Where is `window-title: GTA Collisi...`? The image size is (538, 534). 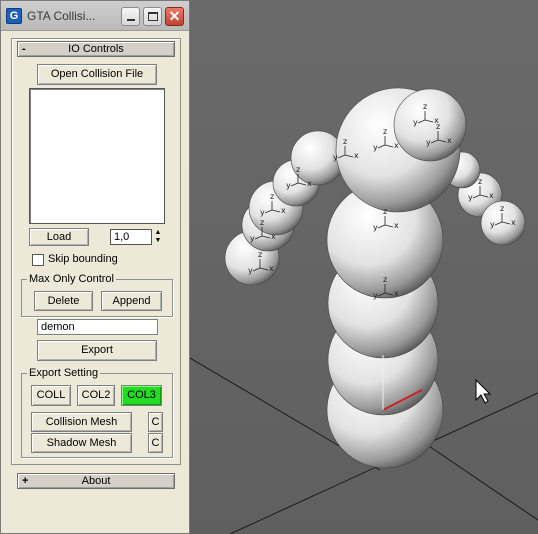 window-title: GTA Collisi... is located at coordinates (61, 16).